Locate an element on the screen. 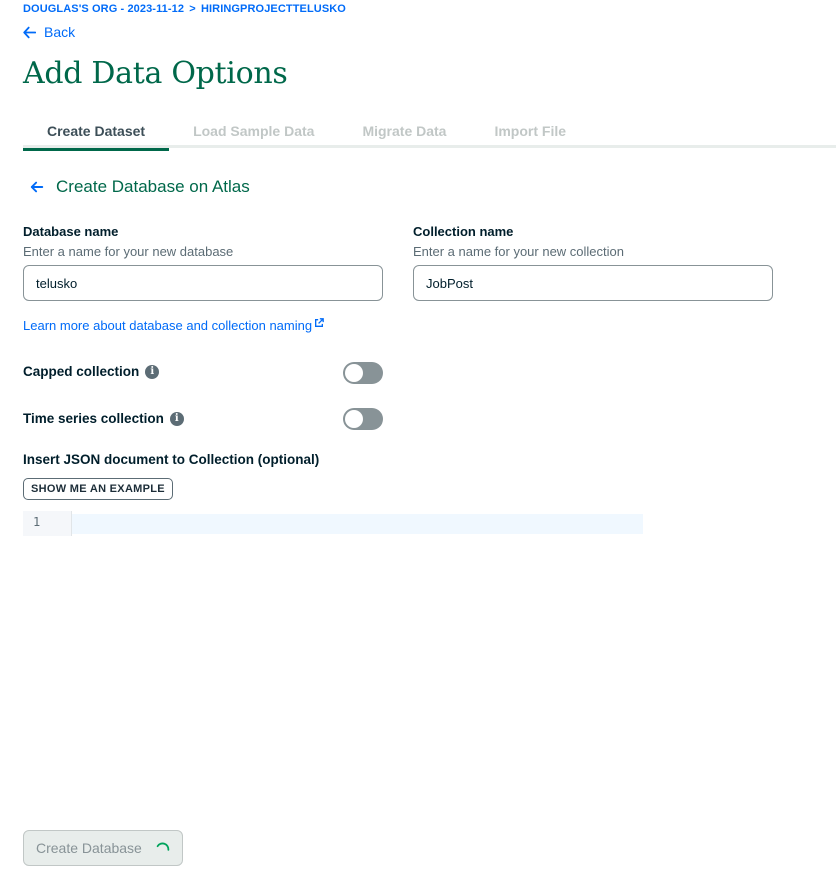 The height and width of the screenshot is (877, 836). json-editor: 1 is located at coordinates (333, 523).